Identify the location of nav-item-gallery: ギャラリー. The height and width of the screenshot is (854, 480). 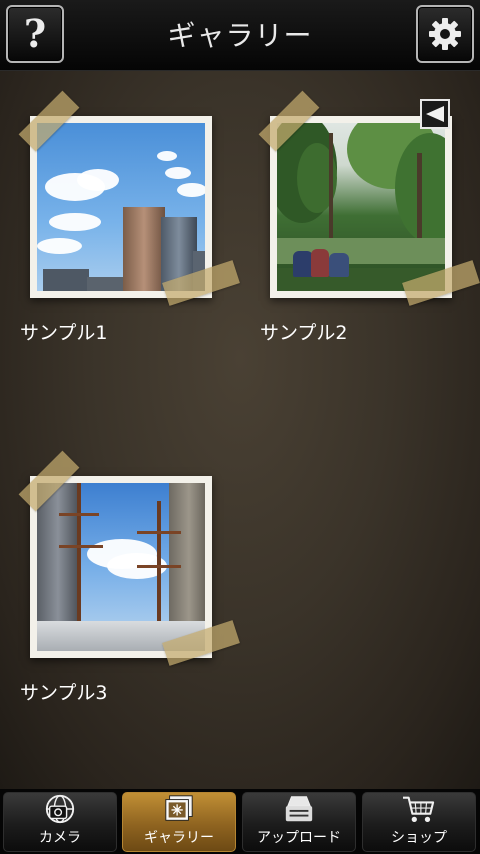
(179, 822).